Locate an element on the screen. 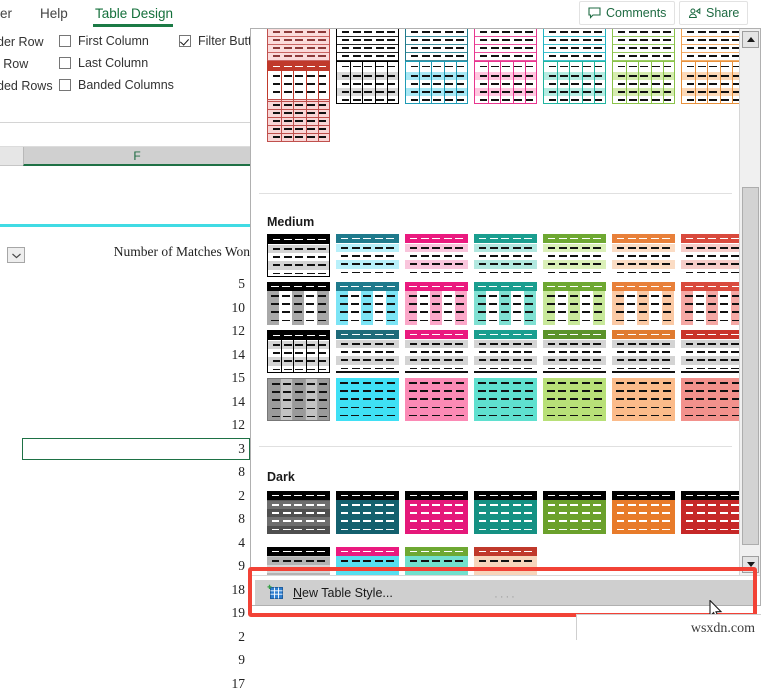 This screenshot has width=761, height=692. comments-button: Comments is located at coordinates (627, 13).